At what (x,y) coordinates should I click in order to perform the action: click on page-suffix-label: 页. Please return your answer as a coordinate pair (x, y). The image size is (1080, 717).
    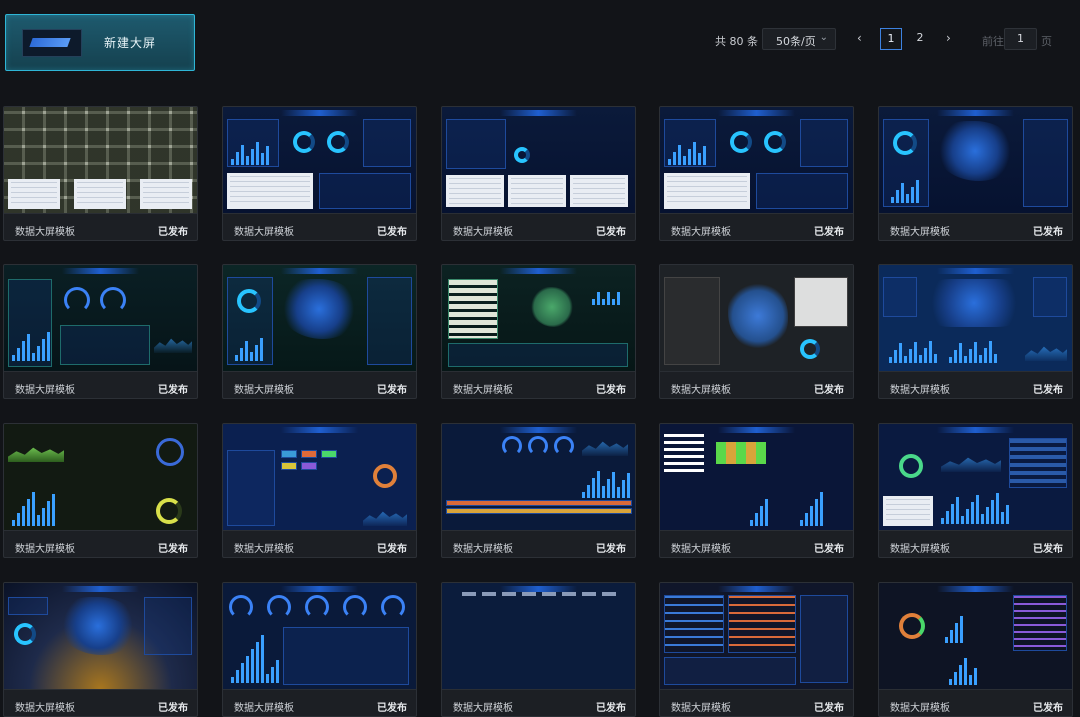
    Looking at the image, I should click on (1046, 41).